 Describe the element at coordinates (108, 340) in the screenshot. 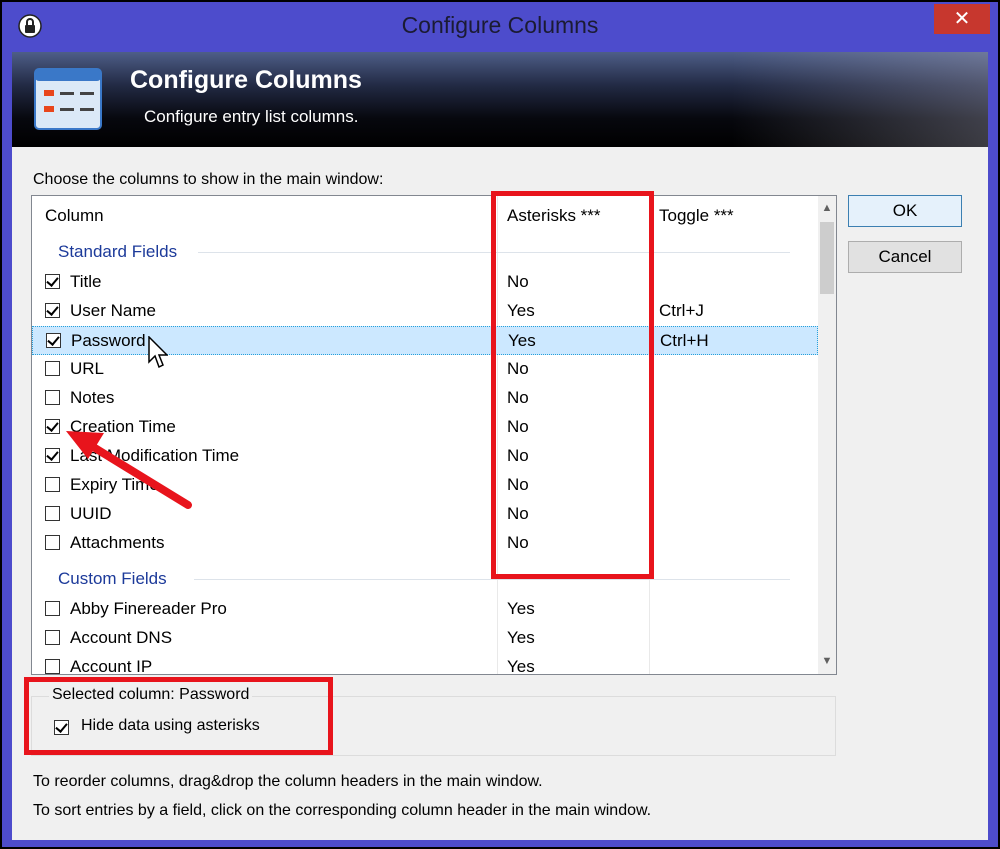

I see `row-column-name: Password` at that location.